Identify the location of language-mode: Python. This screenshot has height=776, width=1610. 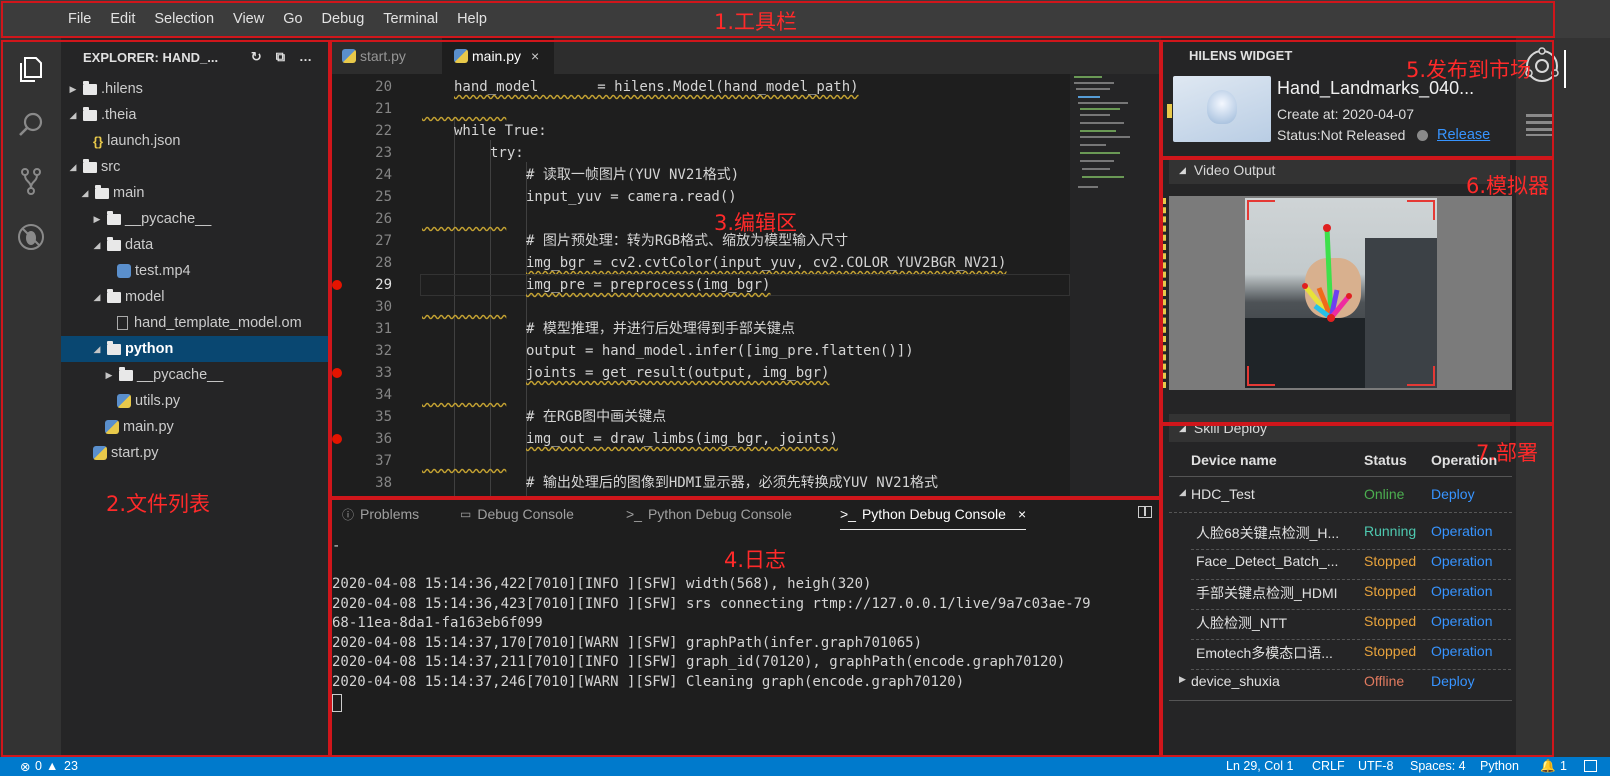
(1499, 766).